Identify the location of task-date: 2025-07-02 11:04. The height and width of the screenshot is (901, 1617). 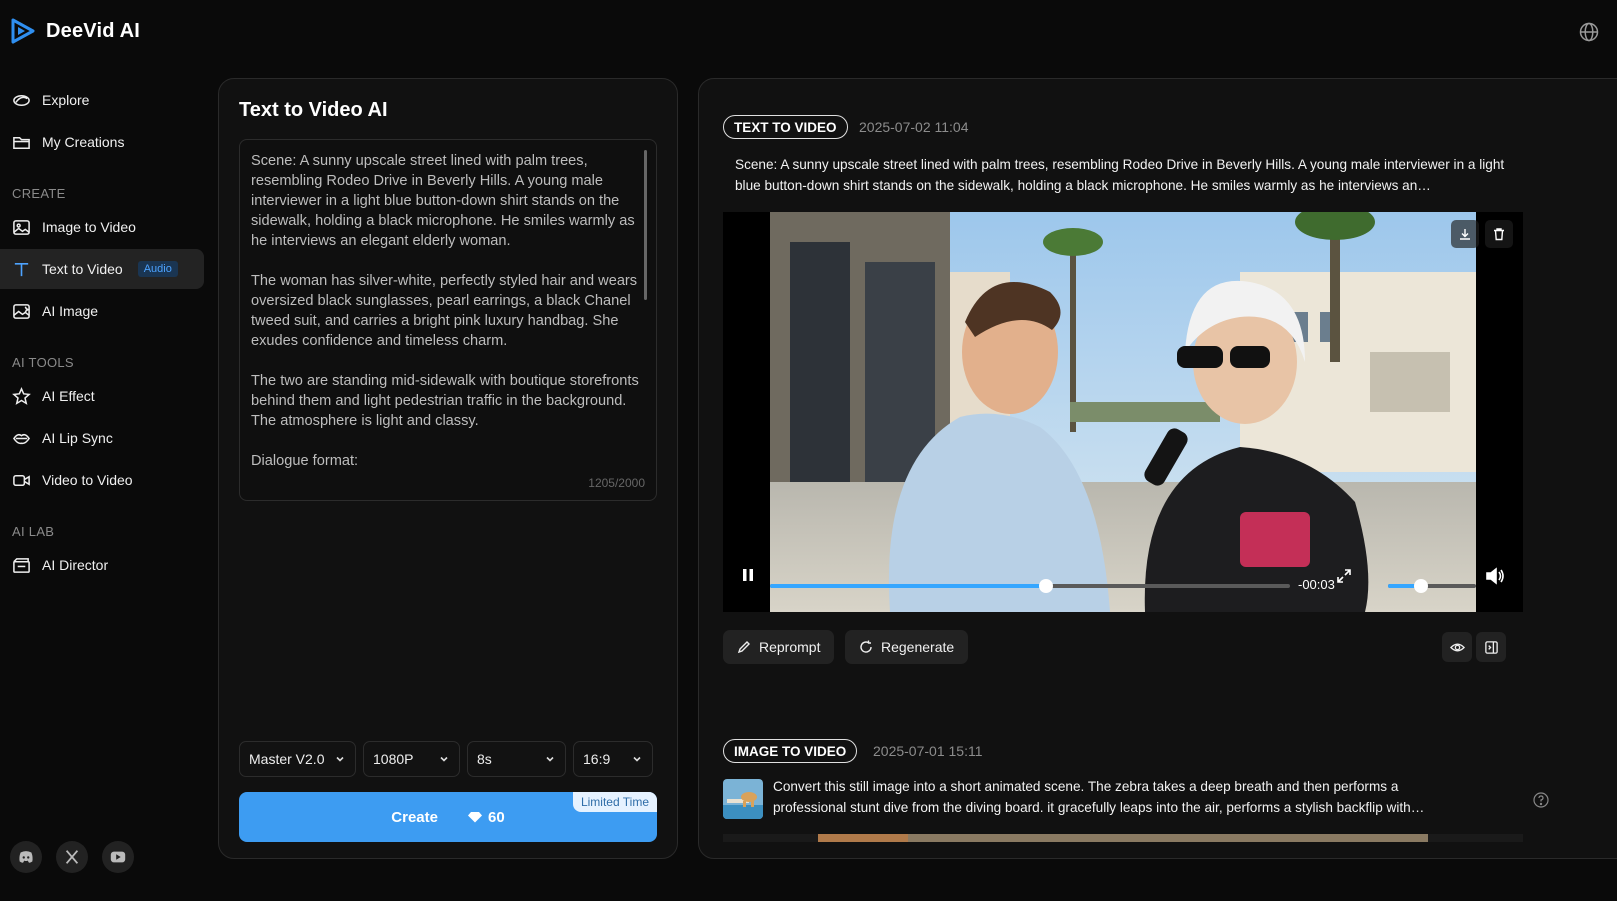
(914, 127).